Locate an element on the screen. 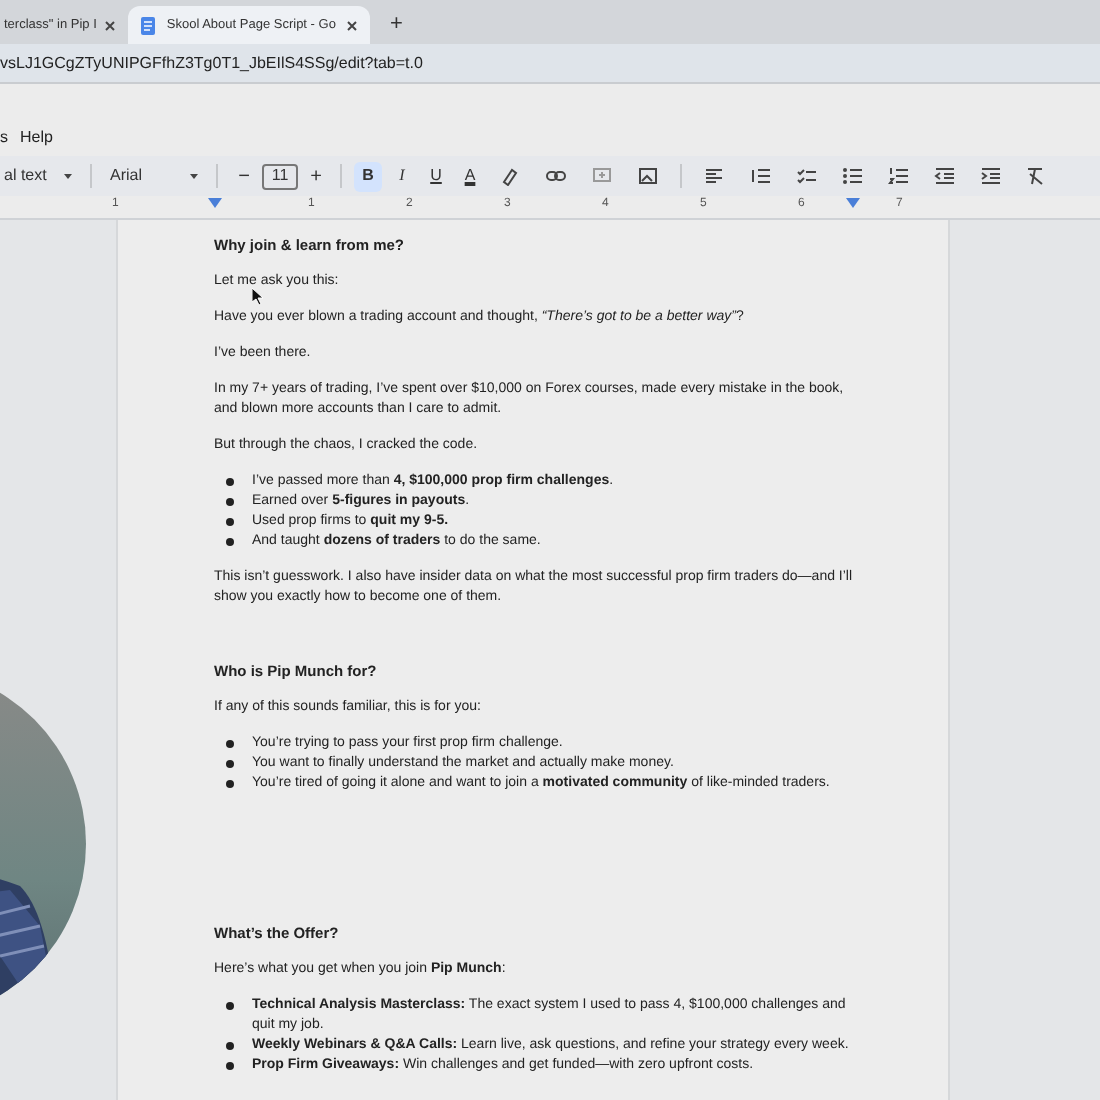 The width and height of the screenshot is (1100, 1100). style-dropdown: al text is located at coordinates (38, 176).